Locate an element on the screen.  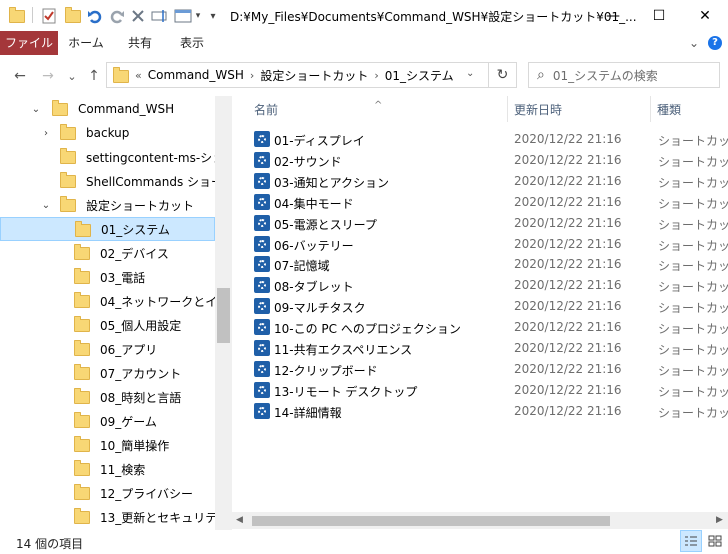
redo-icon is located at coordinates (117, 16).